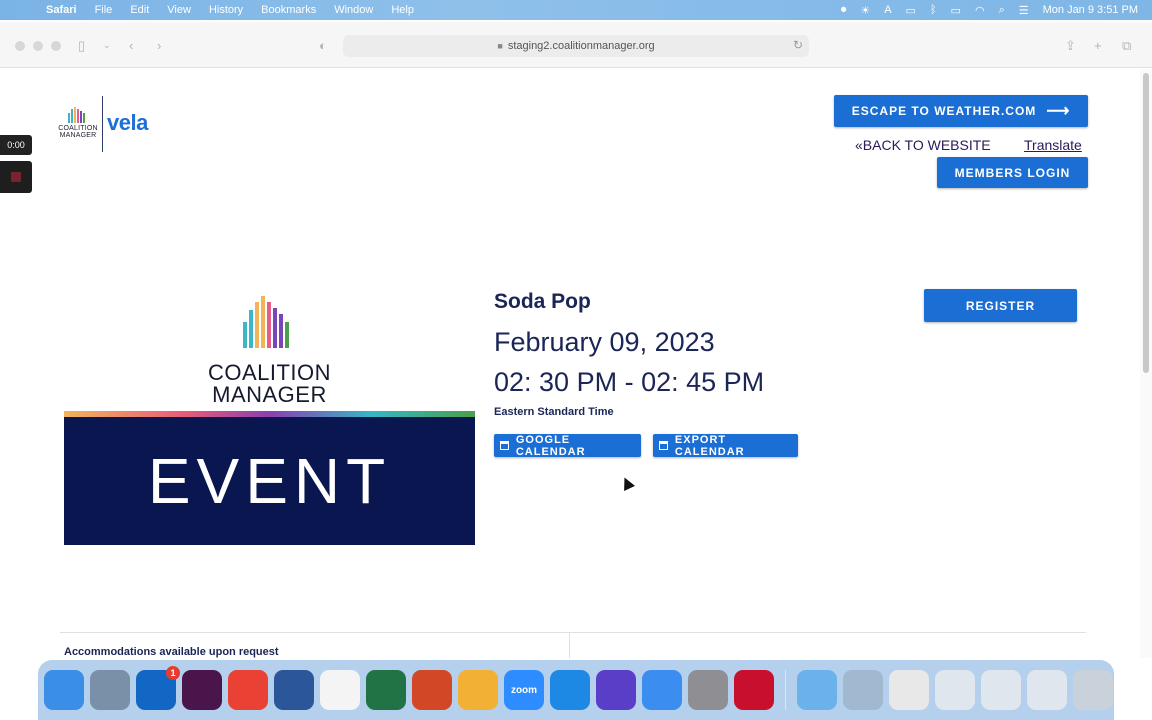 This screenshot has width=1152, height=720. What do you see at coordinates (1090, 10) in the screenshot?
I see `menu-clock: Mon Jan 9 3:51 PM` at bounding box center [1090, 10].